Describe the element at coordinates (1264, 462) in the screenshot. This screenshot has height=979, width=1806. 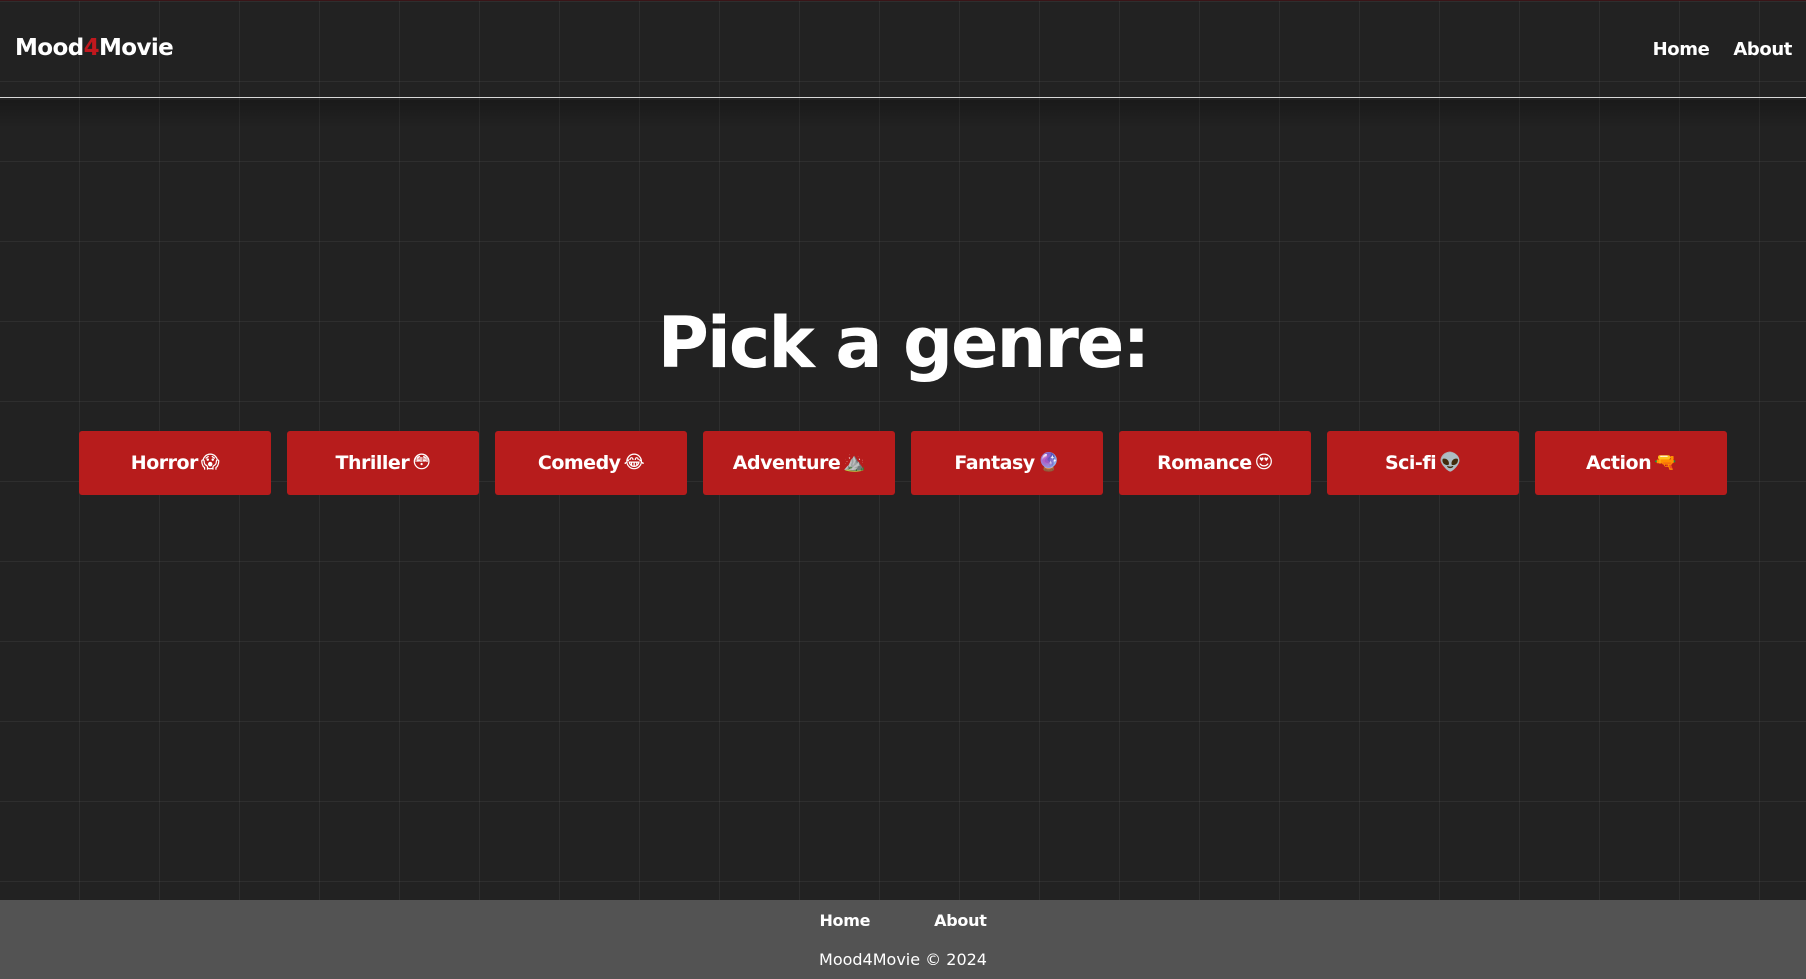
I see `heart-eyes-face-icon: 😍` at that location.